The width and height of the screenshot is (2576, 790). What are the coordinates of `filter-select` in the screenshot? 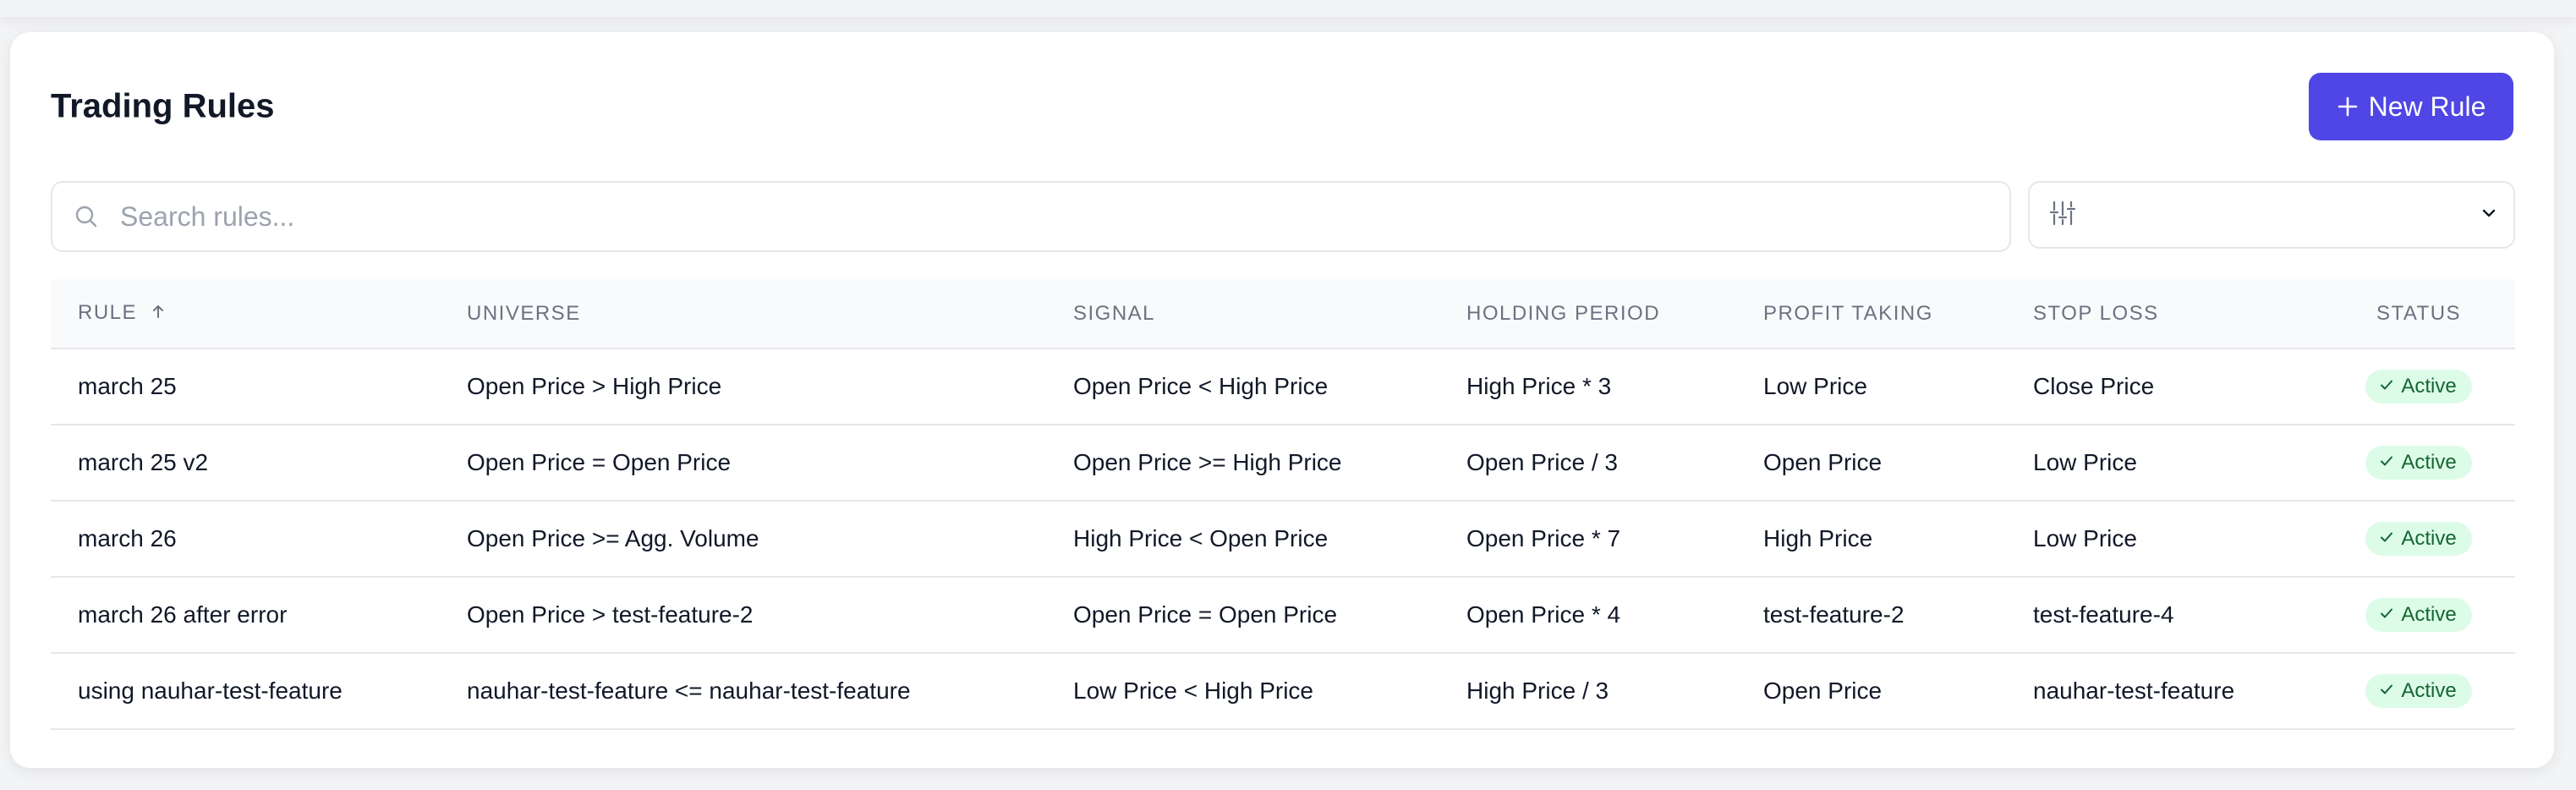 It's located at (2271, 215).